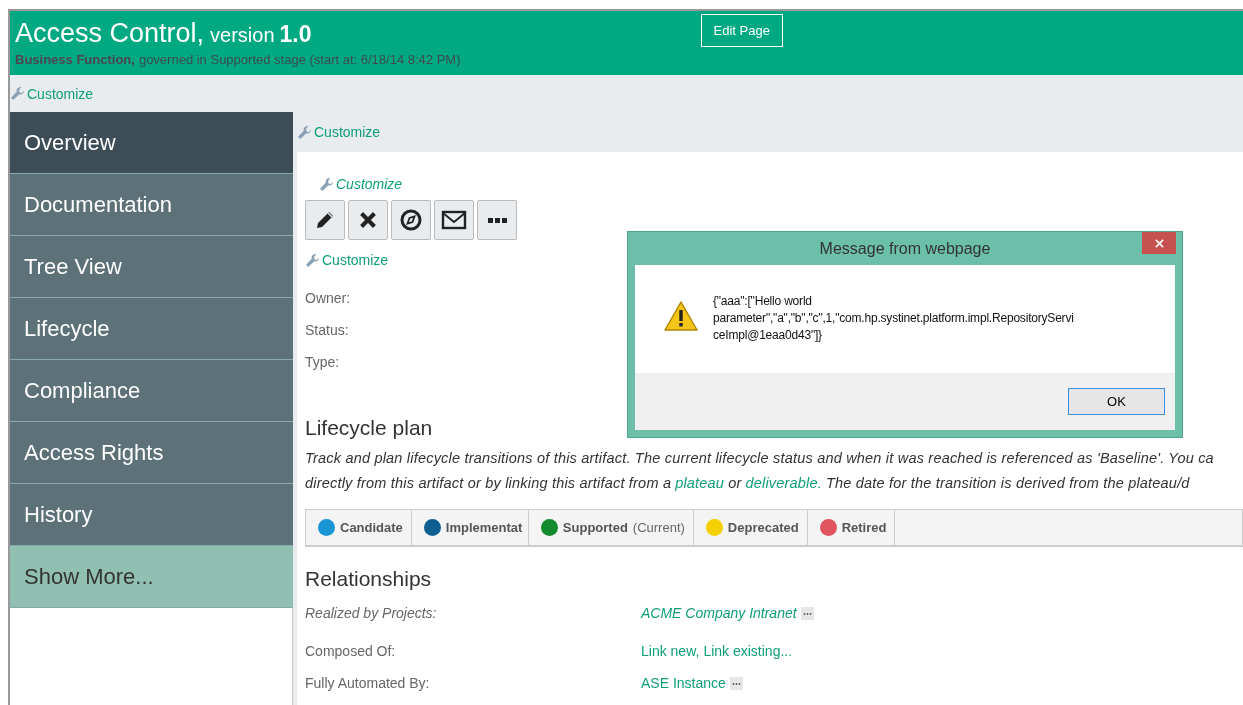 This screenshot has height=705, width=1243. I want to click on field-label: Owner:, so click(328, 298).